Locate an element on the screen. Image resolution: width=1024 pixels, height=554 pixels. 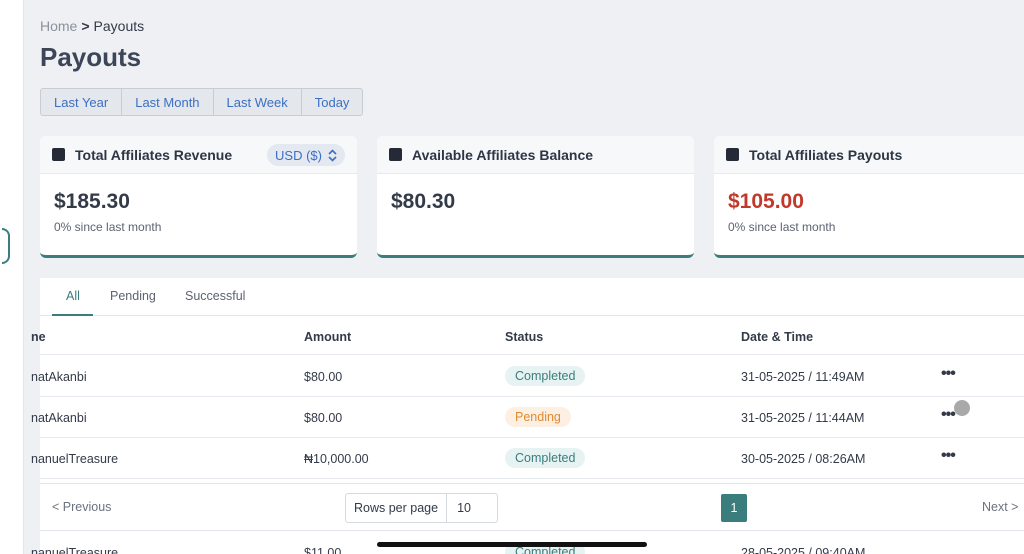
rows-per-page-select: Rows per page 10 is located at coordinates (422, 508).